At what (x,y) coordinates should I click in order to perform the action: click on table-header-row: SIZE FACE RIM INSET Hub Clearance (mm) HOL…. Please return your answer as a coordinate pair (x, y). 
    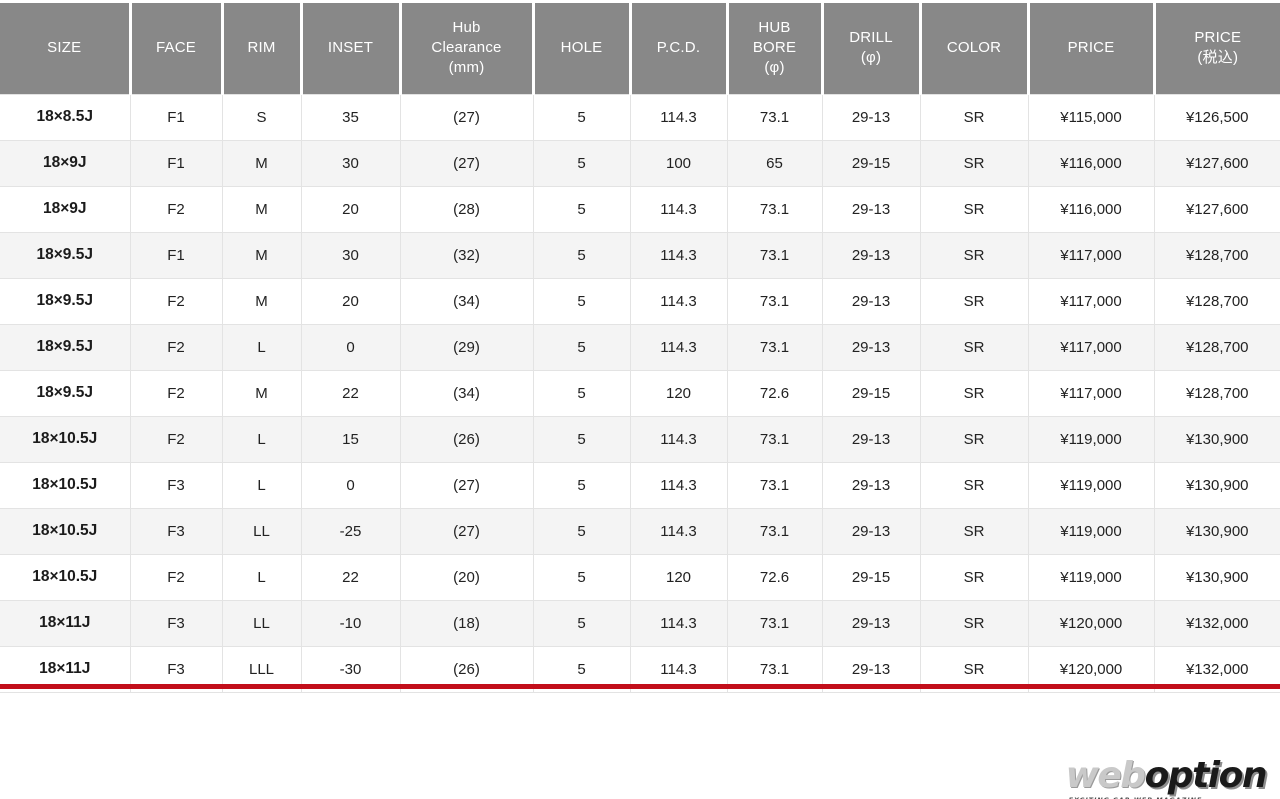
    Looking at the image, I should click on (640, 48).